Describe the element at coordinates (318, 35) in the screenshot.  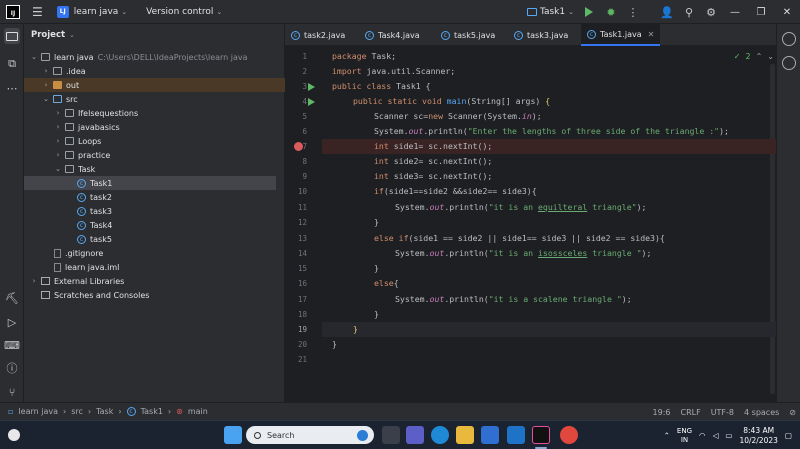
I see `tab-task2: c task2.java` at that location.